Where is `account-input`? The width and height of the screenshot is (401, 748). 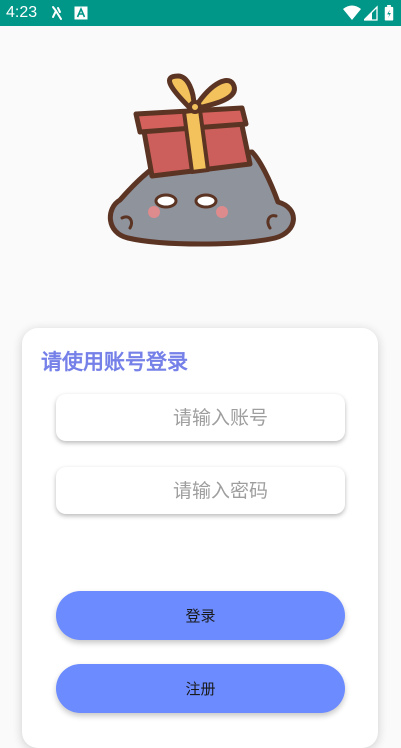
account-input is located at coordinates (200, 417).